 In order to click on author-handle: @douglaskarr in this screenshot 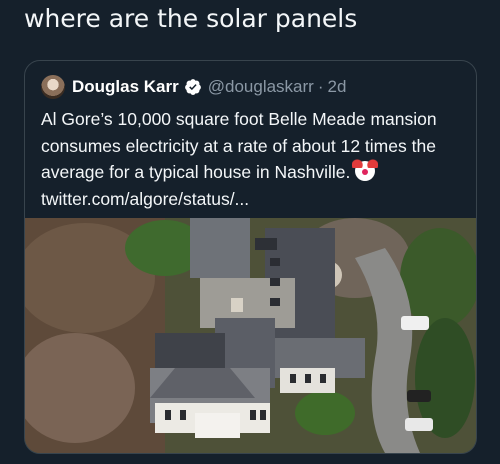, I will do `click(261, 87)`.